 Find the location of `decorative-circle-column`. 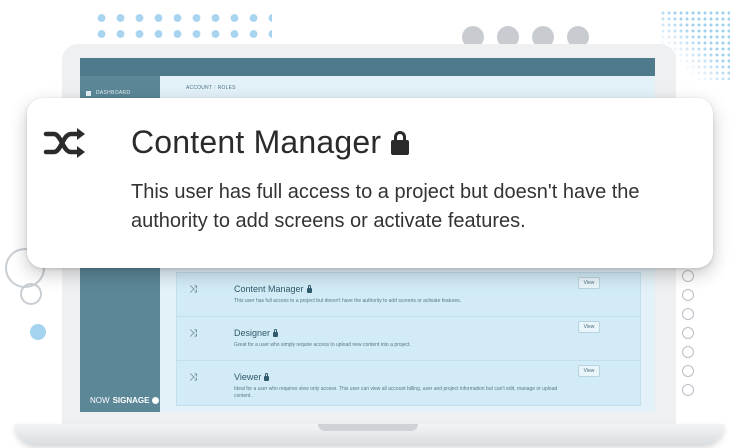

decorative-circle-column is located at coordinates (688, 333).